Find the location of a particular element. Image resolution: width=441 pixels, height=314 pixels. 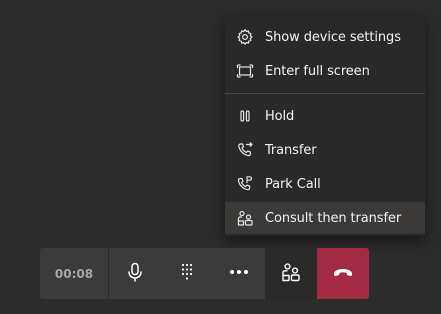

menu-item-show-device-settings: Show device settings is located at coordinates (325, 37).